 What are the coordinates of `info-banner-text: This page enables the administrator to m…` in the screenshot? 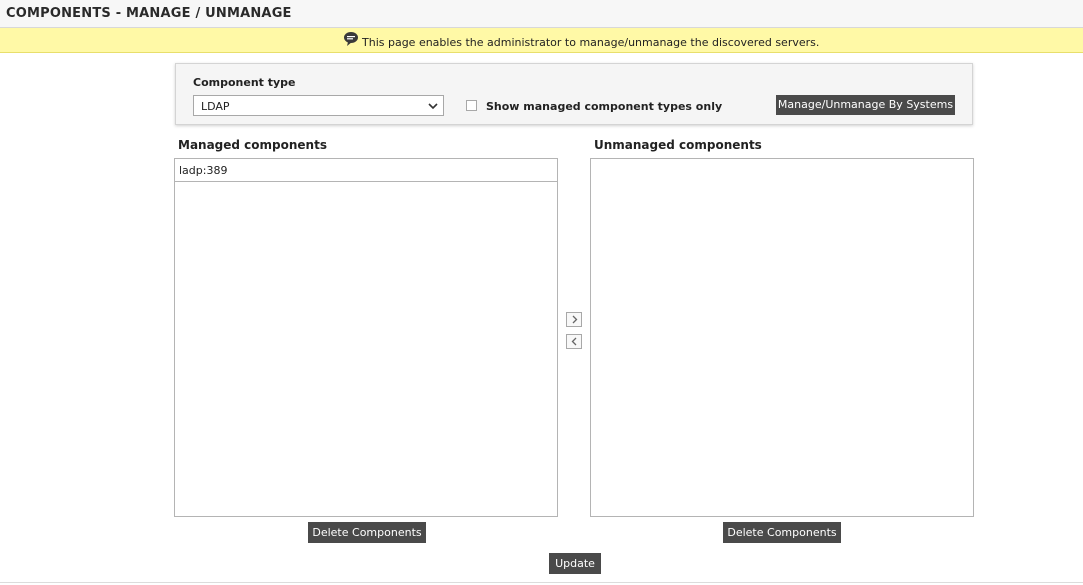 It's located at (591, 42).